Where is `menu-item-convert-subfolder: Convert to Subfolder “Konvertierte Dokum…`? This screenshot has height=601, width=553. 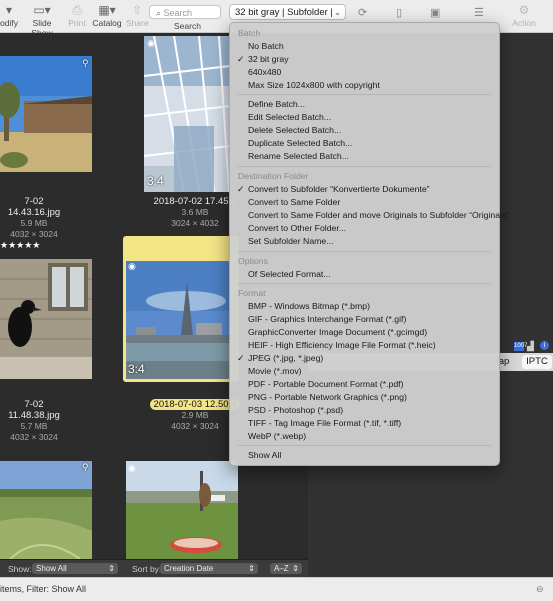
menu-item-convert-subfolder: Convert to Subfolder “Konvertierte Dokum… is located at coordinates (339, 189).